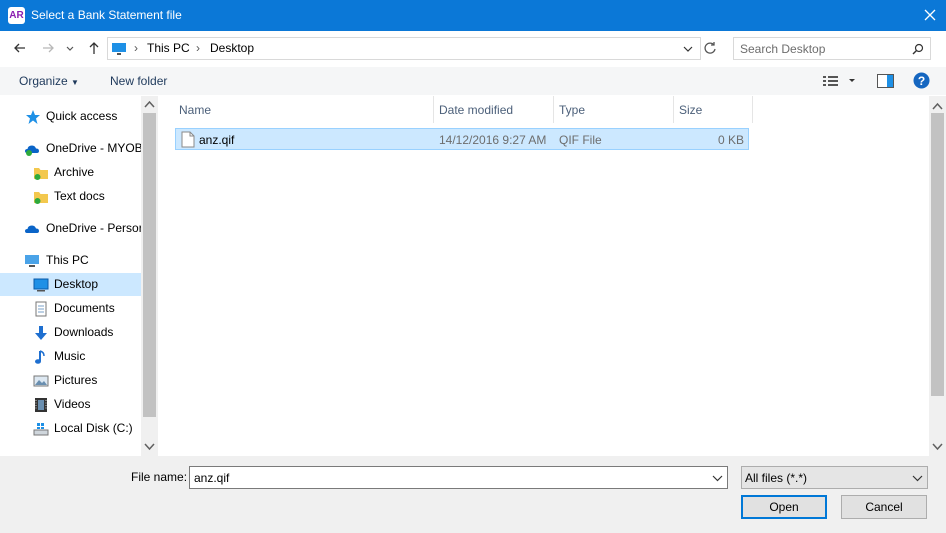  Describe the element at coordinates (580, 140) in the screenshot. I see `file-type: QIF File` at that location.